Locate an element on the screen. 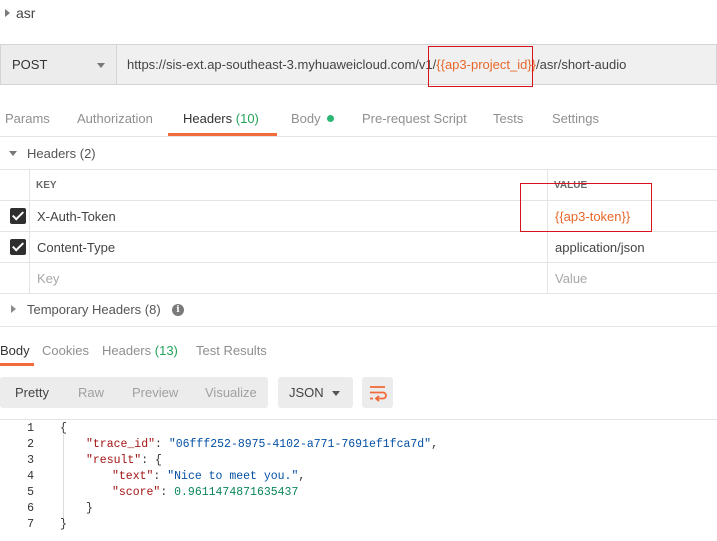 The width and height of the screenshot is (717, 541). code-line: "text": "Nice to meet you.", is located at coordinates (209, 476).